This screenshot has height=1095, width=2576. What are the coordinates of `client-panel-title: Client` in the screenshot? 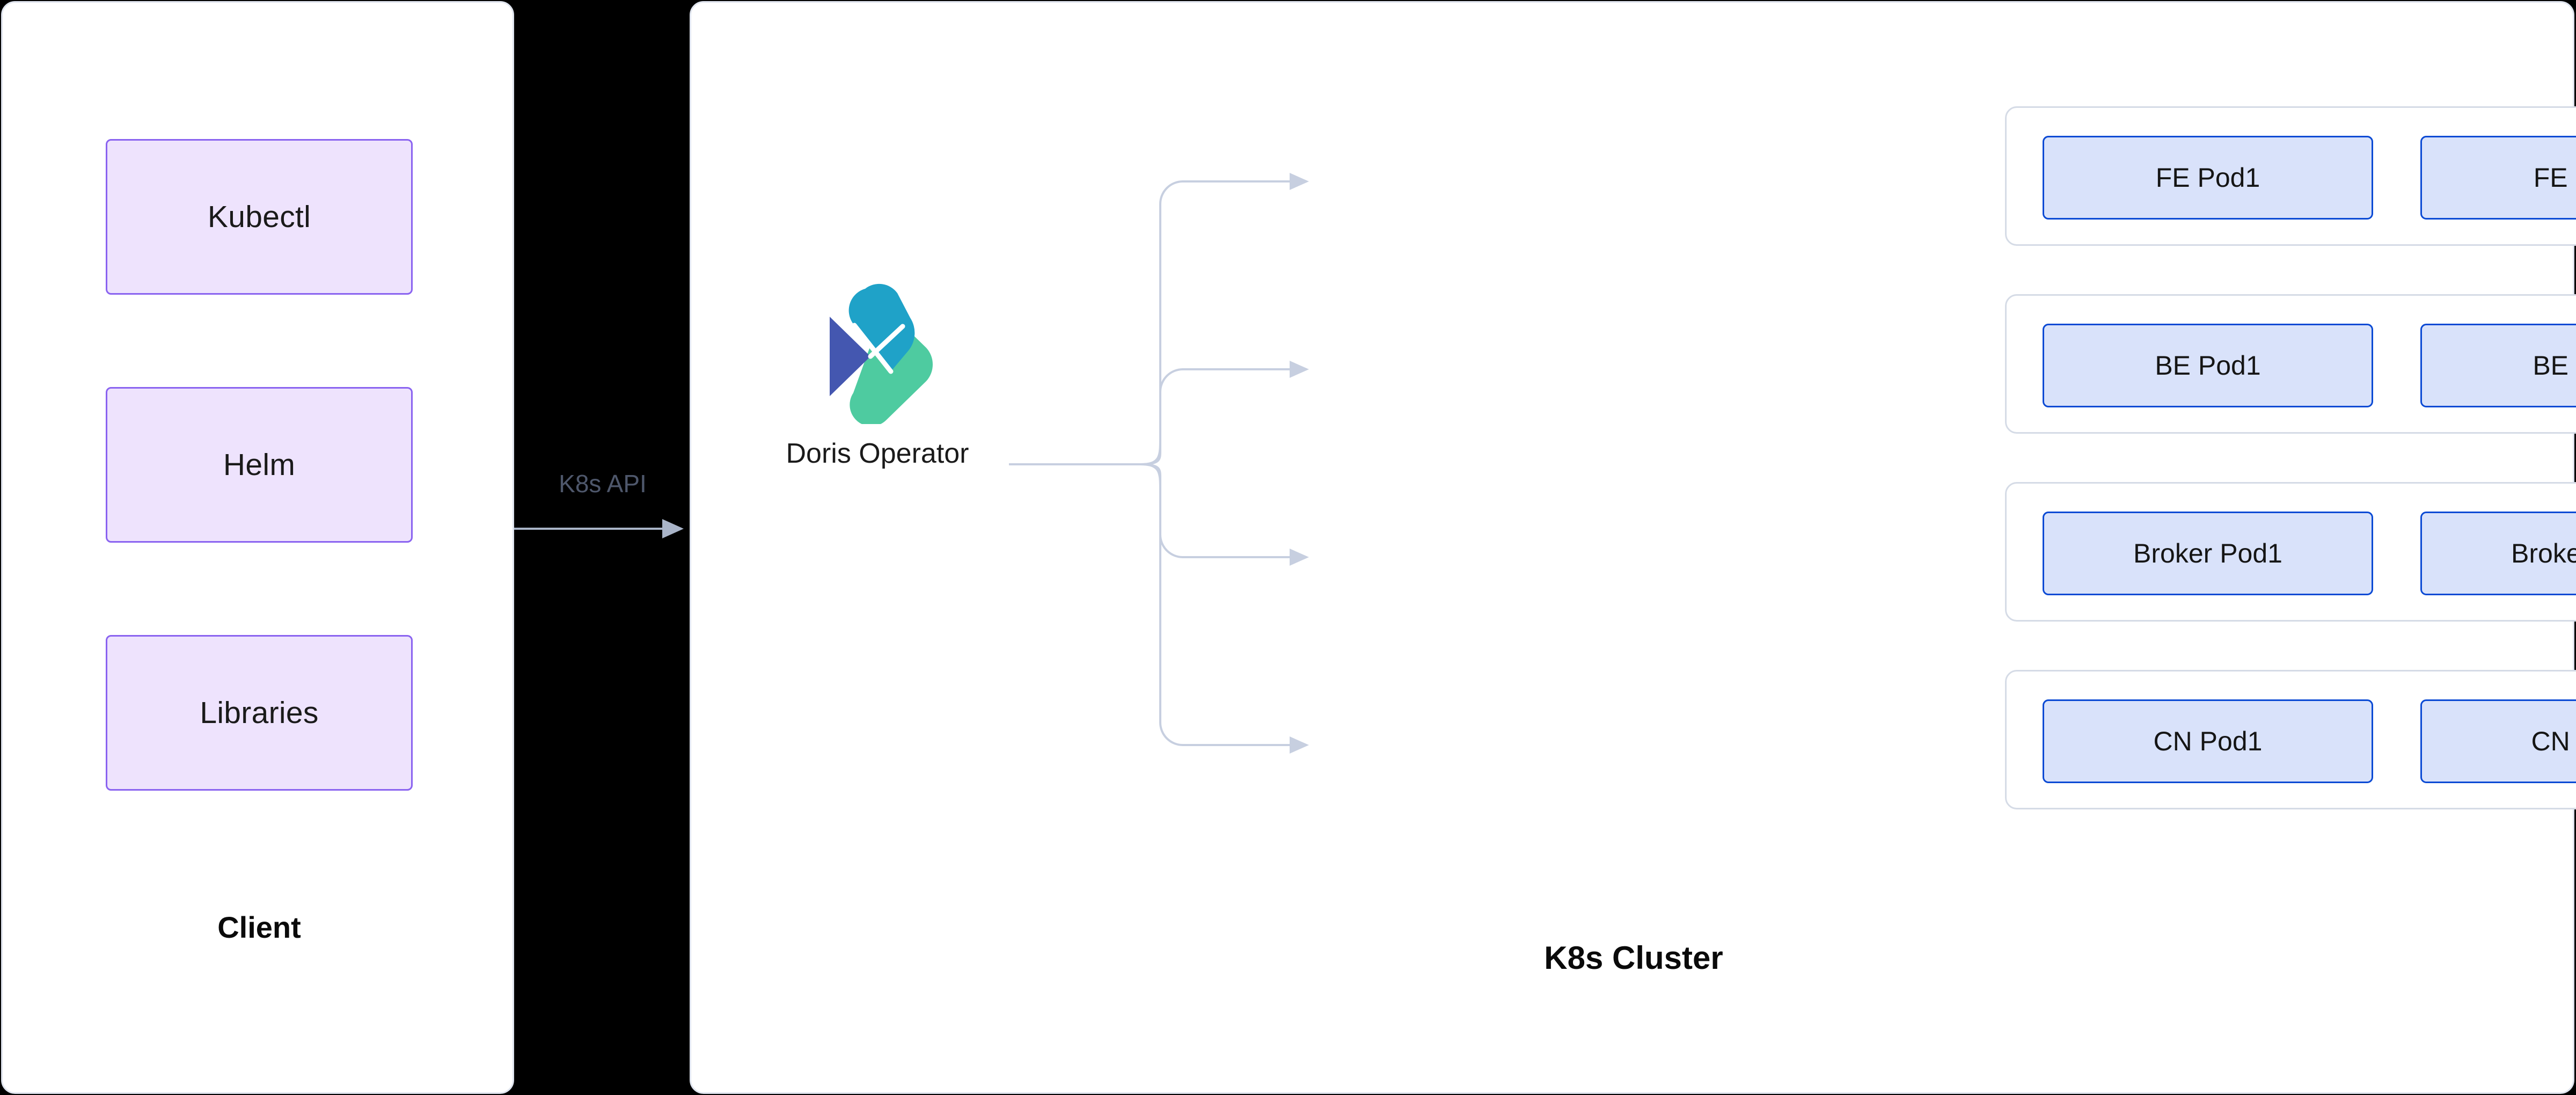 It's located at (259, 927).